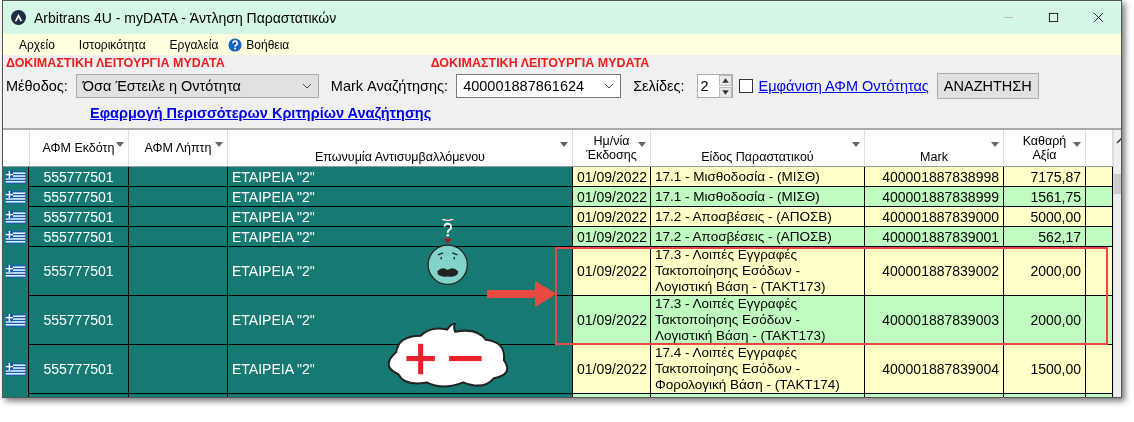 Image resolution: width=1134 pixels, height=422 pixels. Describe the element at coordinates (934, 271) in the screenshot. I see `table-cell: 400001887839002` at that location.